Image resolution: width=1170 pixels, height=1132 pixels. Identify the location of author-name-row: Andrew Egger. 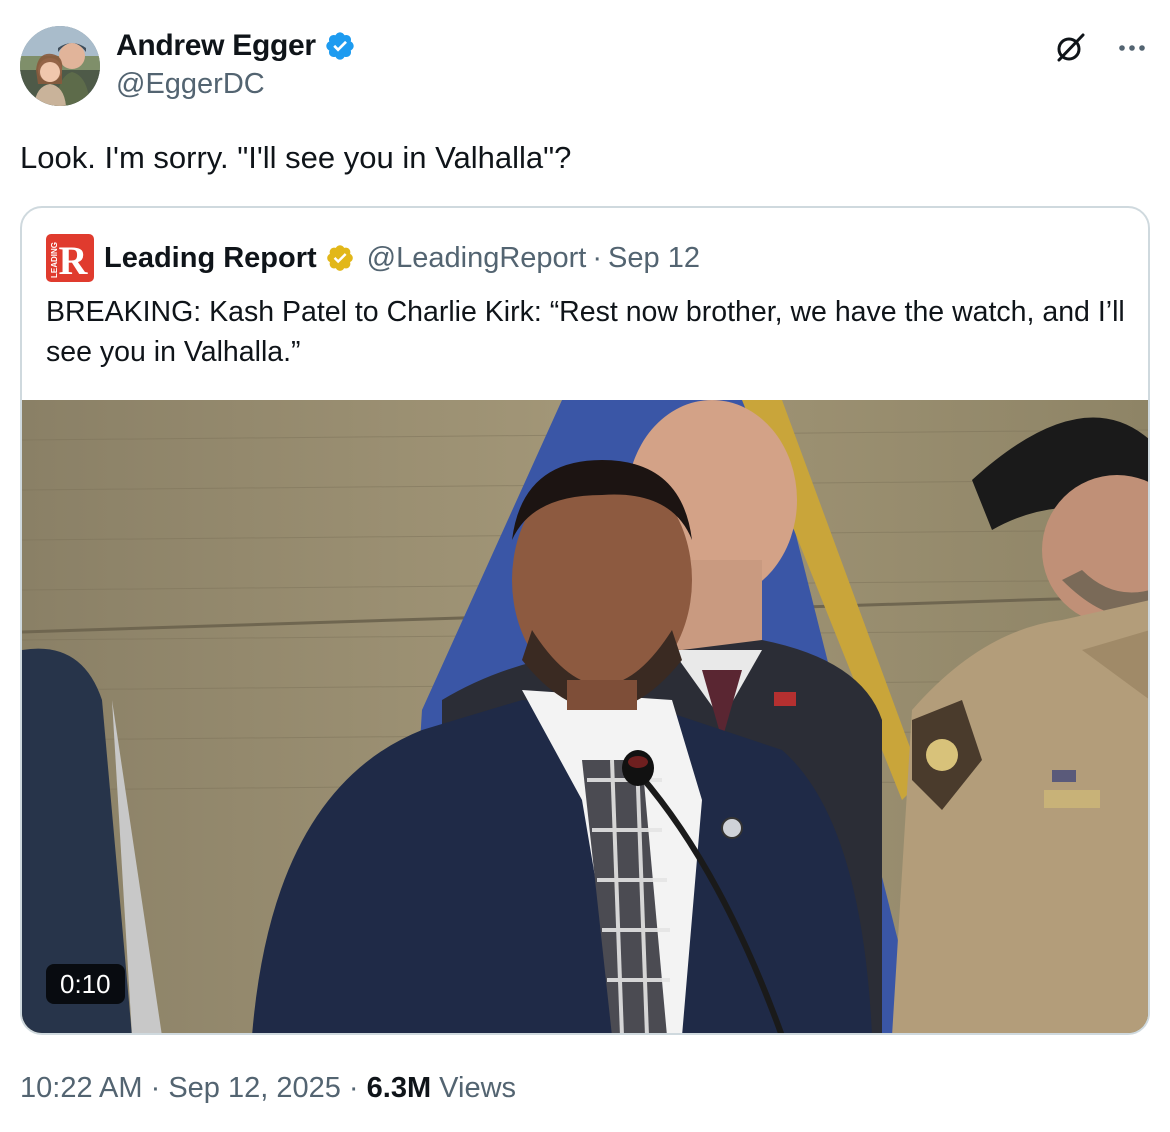
(236, 46).